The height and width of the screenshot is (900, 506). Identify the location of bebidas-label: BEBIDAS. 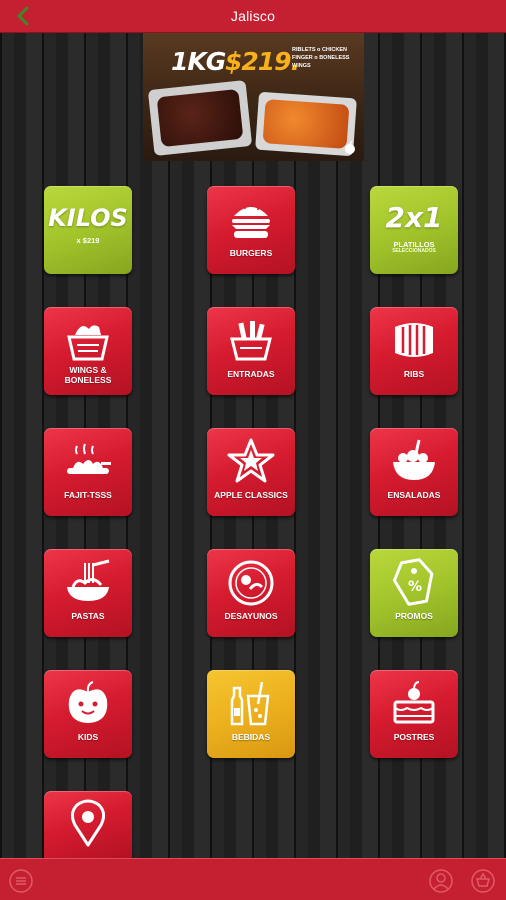
(251, 737).